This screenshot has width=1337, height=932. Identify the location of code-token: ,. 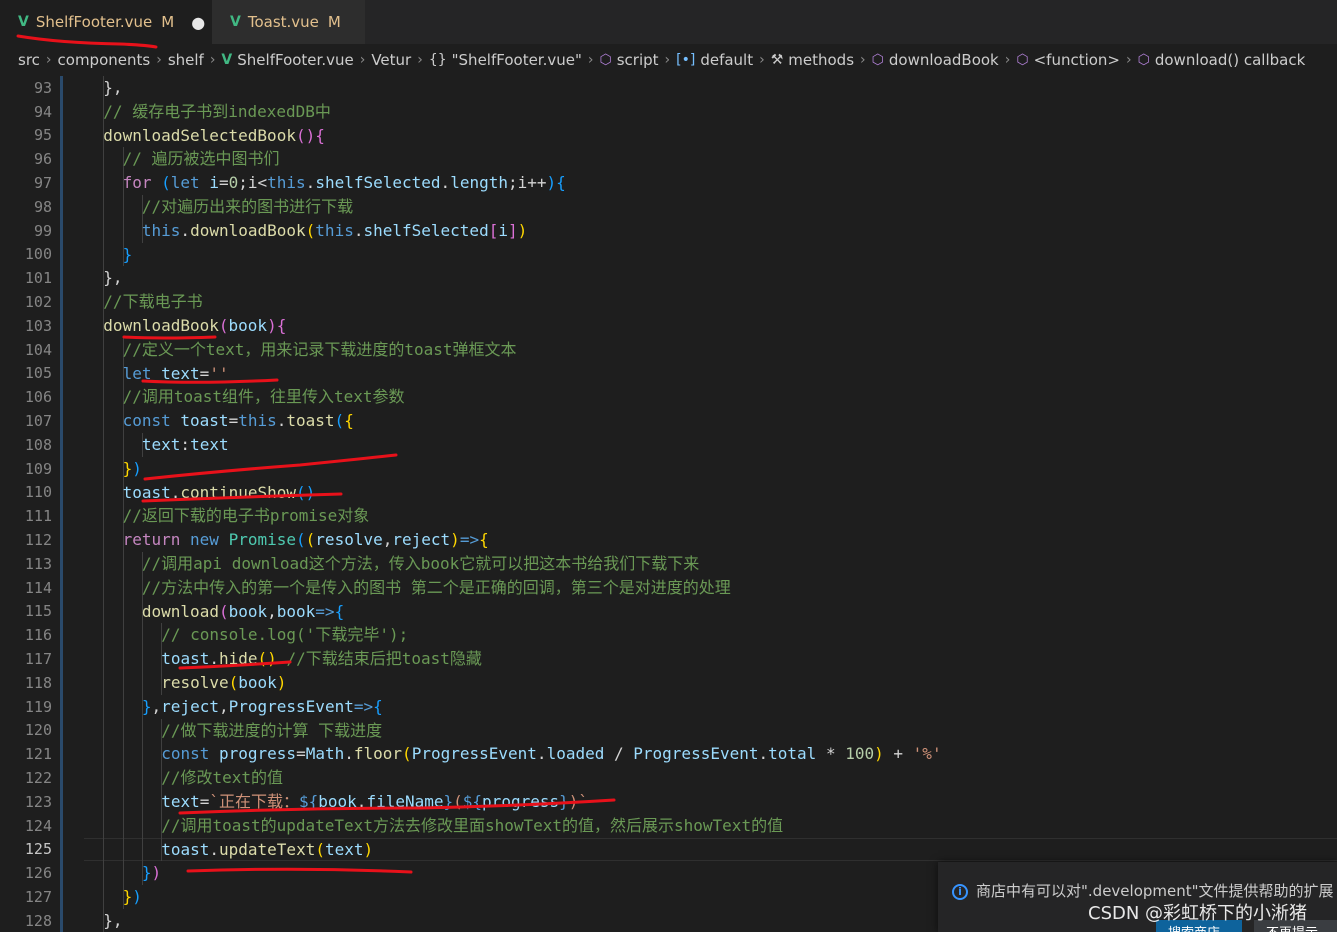
(387, 540).